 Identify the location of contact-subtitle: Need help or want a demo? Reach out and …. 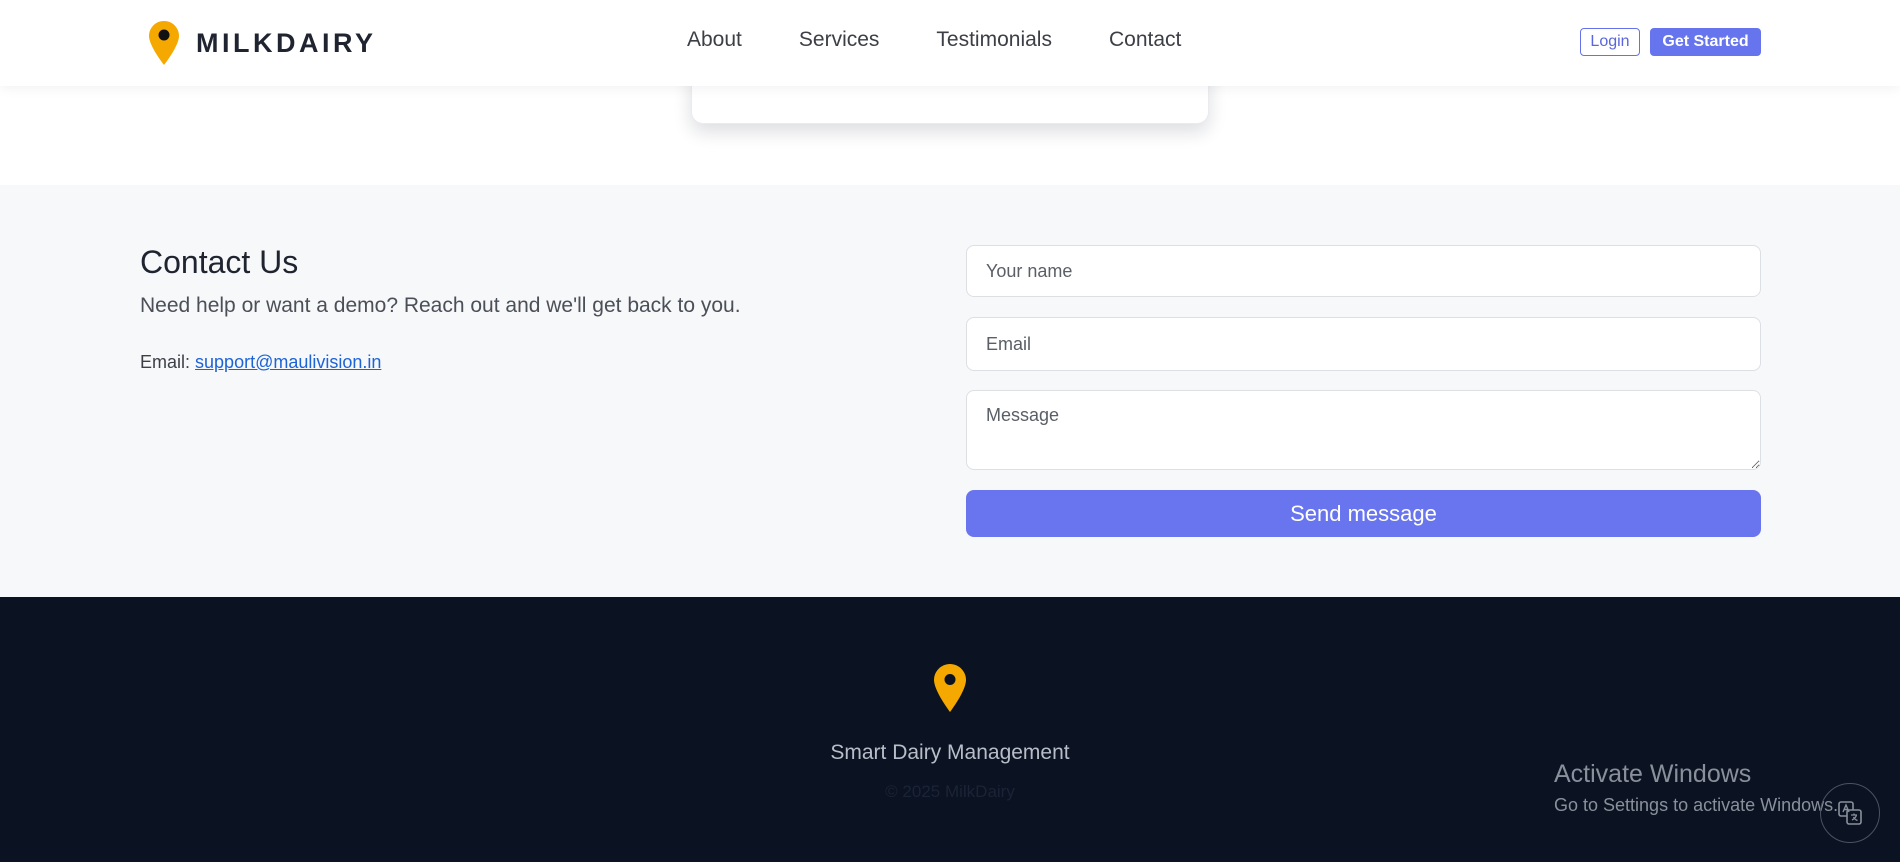
(440, 305).